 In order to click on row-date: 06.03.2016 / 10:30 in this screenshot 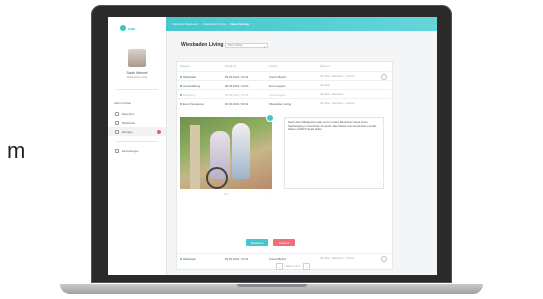, I will do `click(237, 95)`.